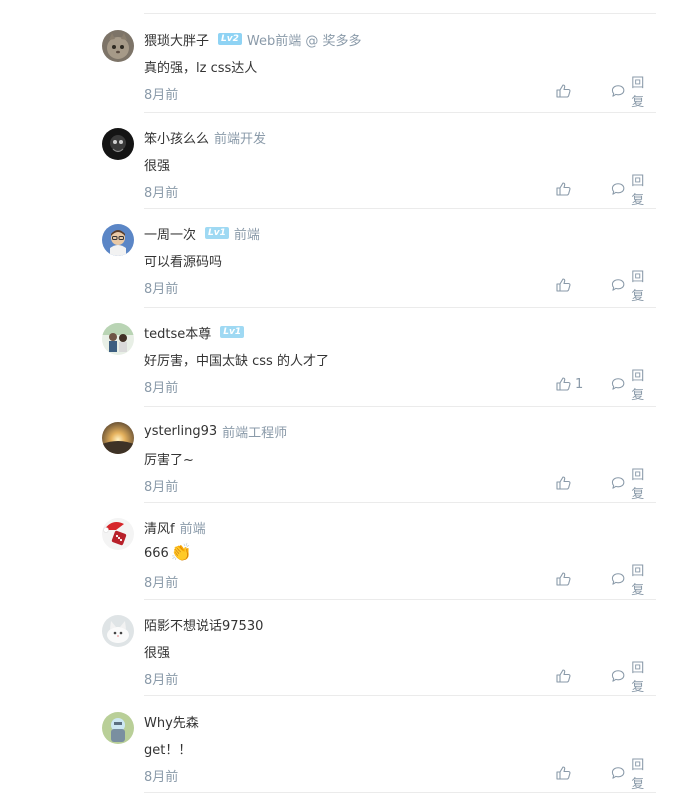  What do you see at coordinates (156, 553) in the screenshot?
I see `comment-text: 666` at bounding box center [156, 553].